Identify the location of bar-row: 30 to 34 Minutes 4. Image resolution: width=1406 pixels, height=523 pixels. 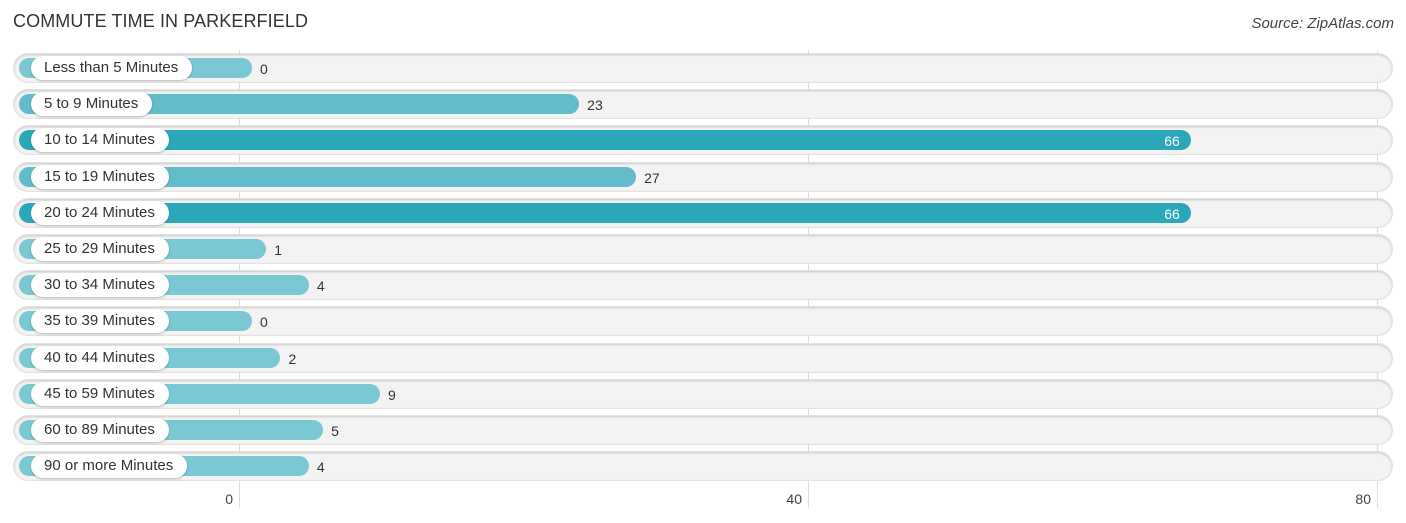
(703, 285).